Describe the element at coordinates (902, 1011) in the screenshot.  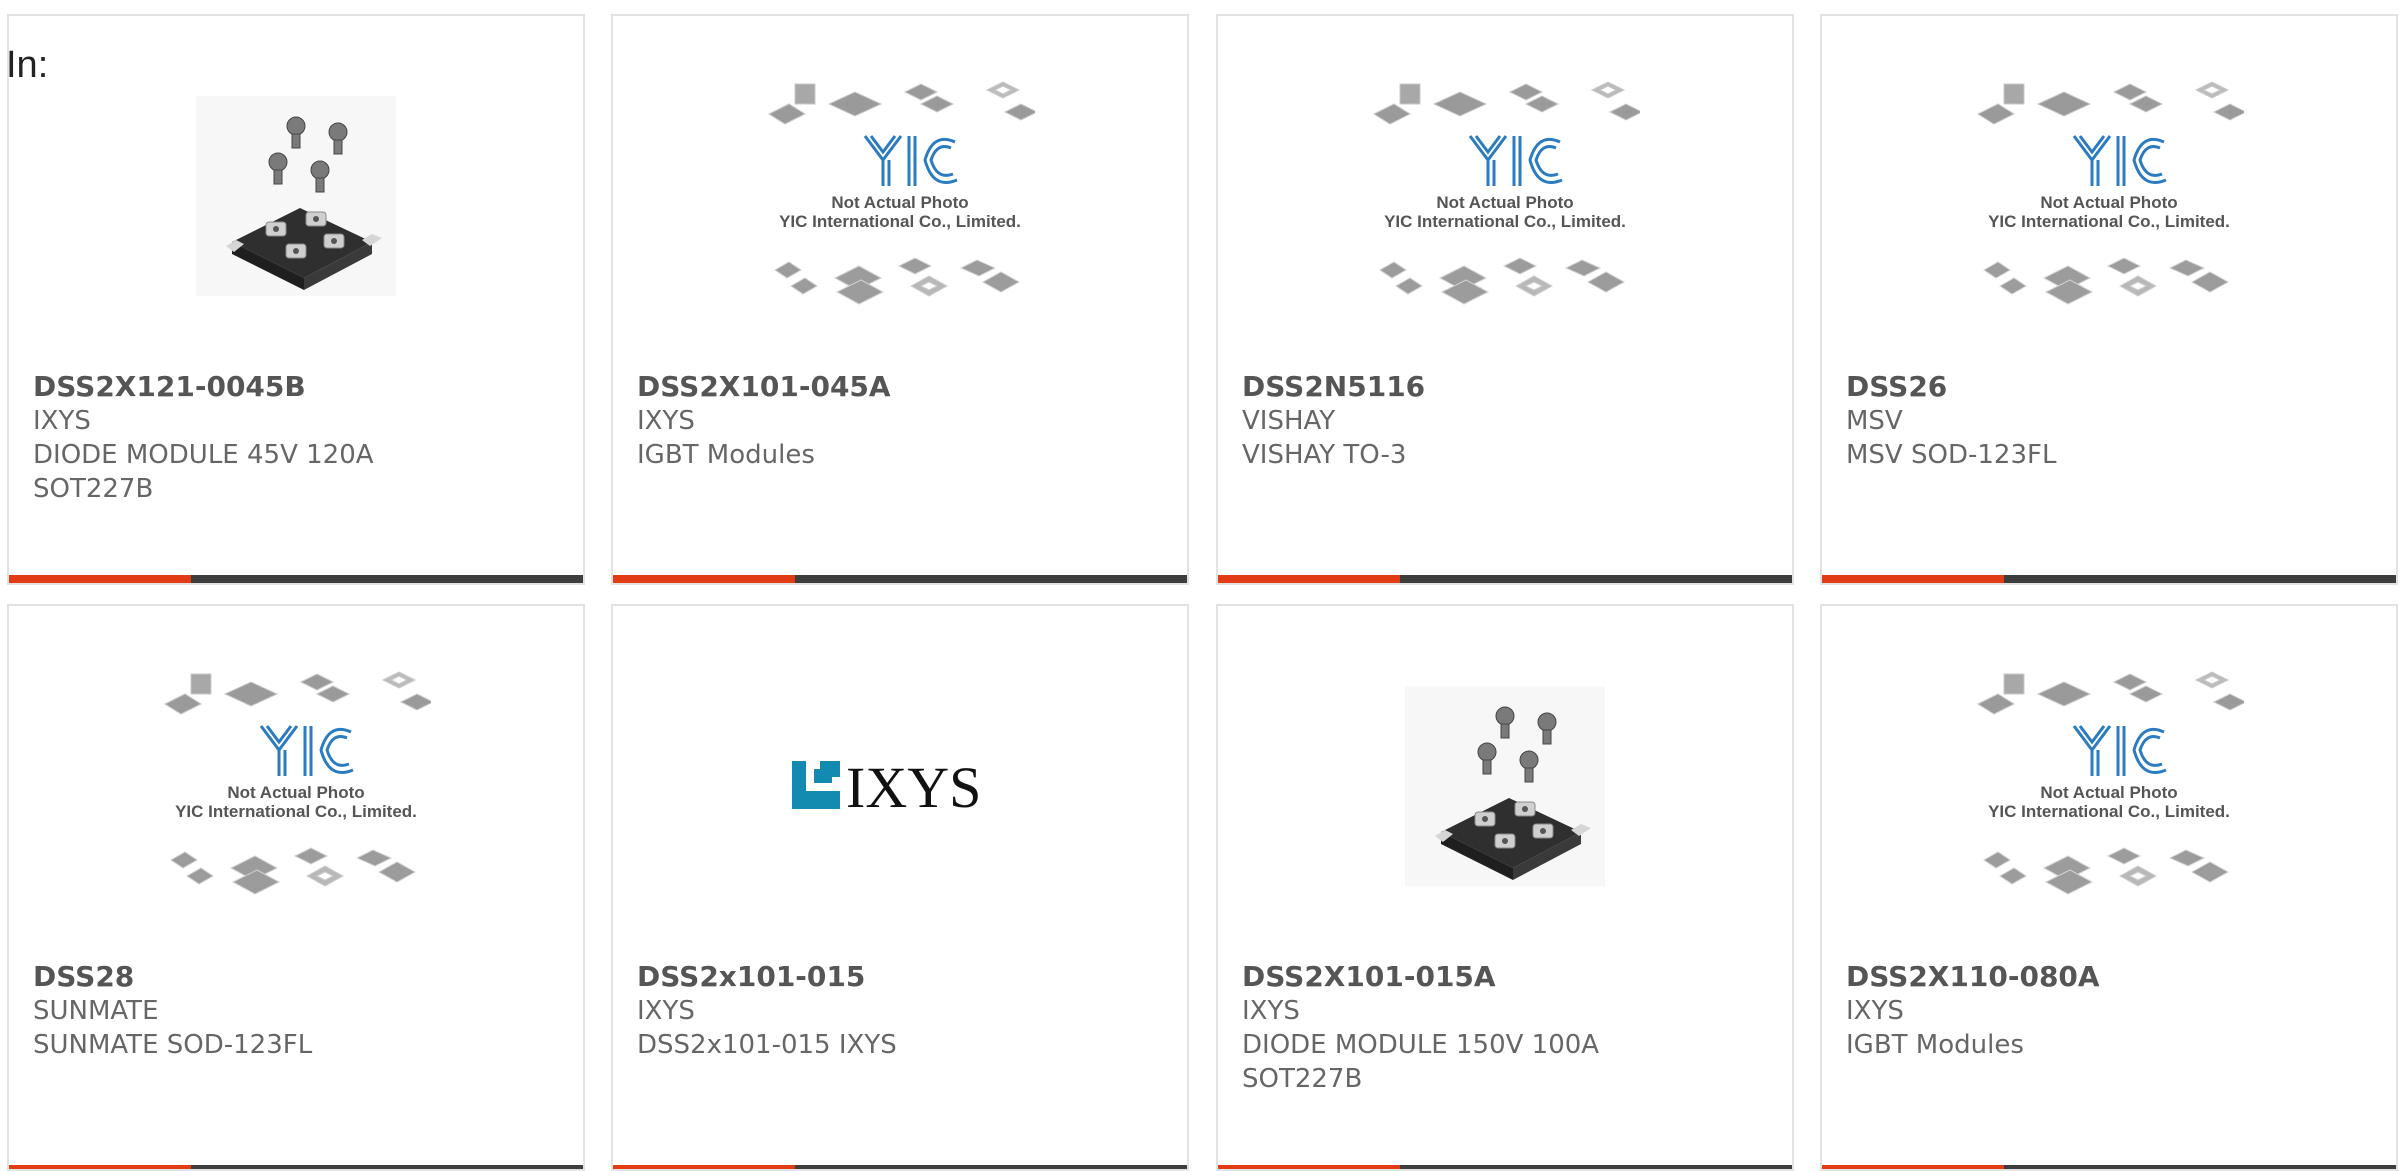
I see `product-info: DSS2x101-015 IXYS DSS2x101-015 IXYS` at that location.